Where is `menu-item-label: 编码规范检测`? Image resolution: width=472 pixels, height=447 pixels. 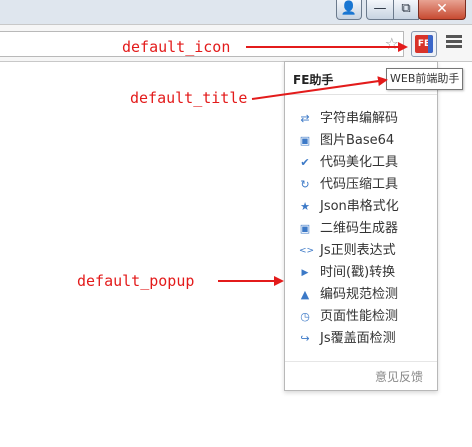 menu-item-label: 编码规范检测 is located at coordinates (359, 294).